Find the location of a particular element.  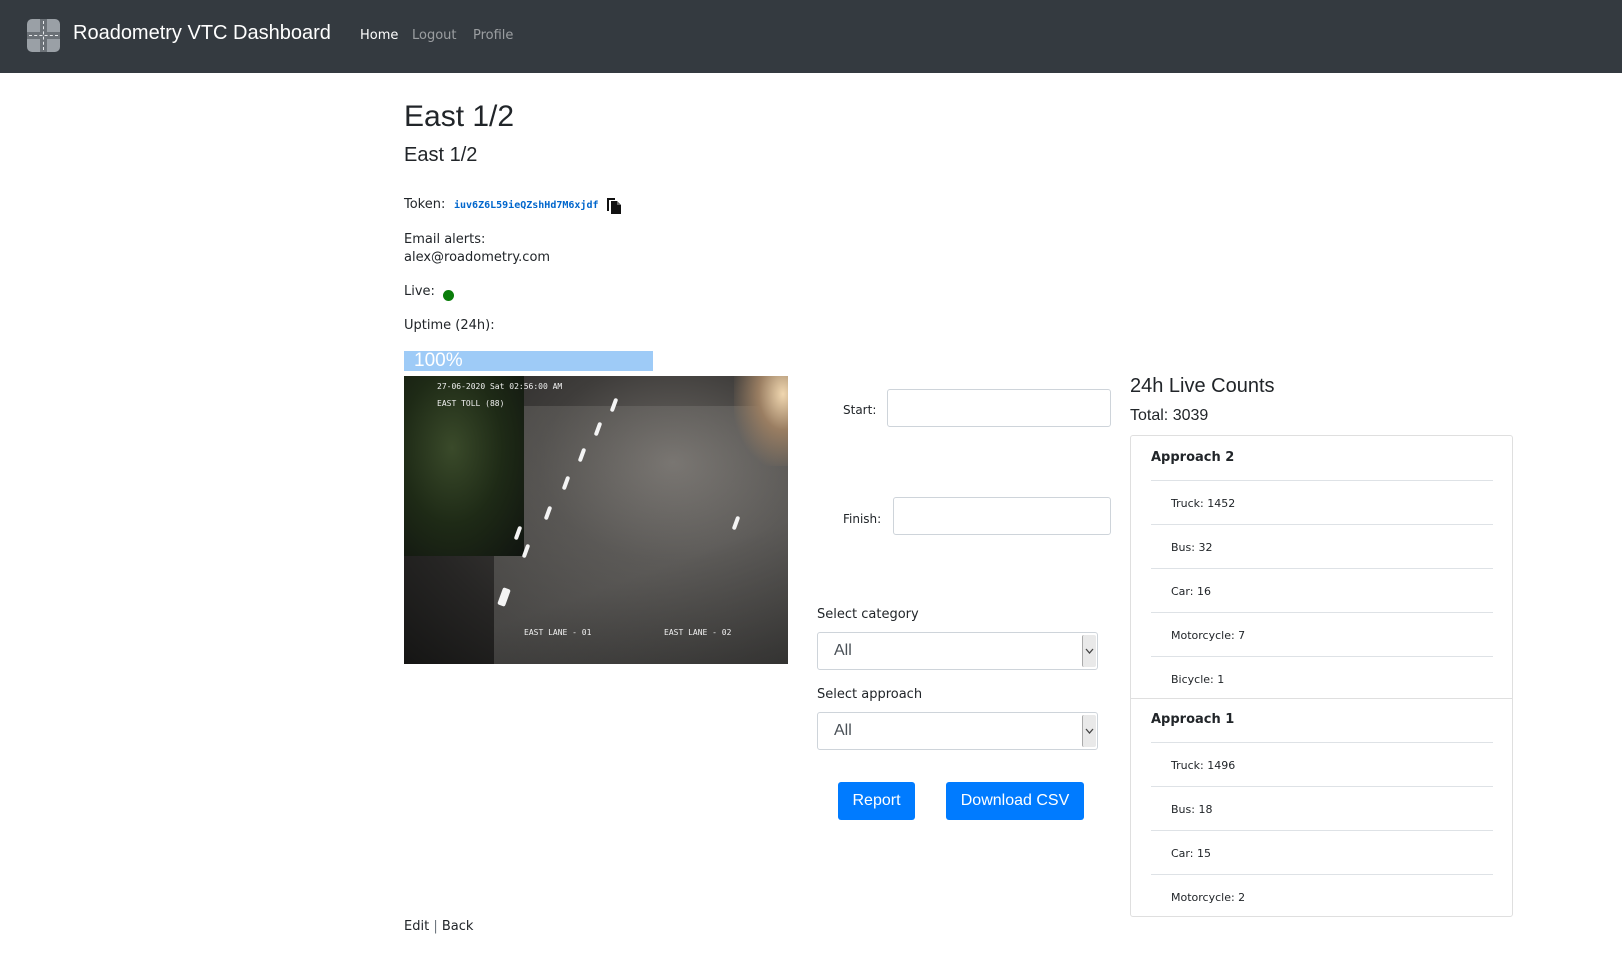

camera-location-overlay: EAST TOLL (88) is located at coordinates (471, 403).